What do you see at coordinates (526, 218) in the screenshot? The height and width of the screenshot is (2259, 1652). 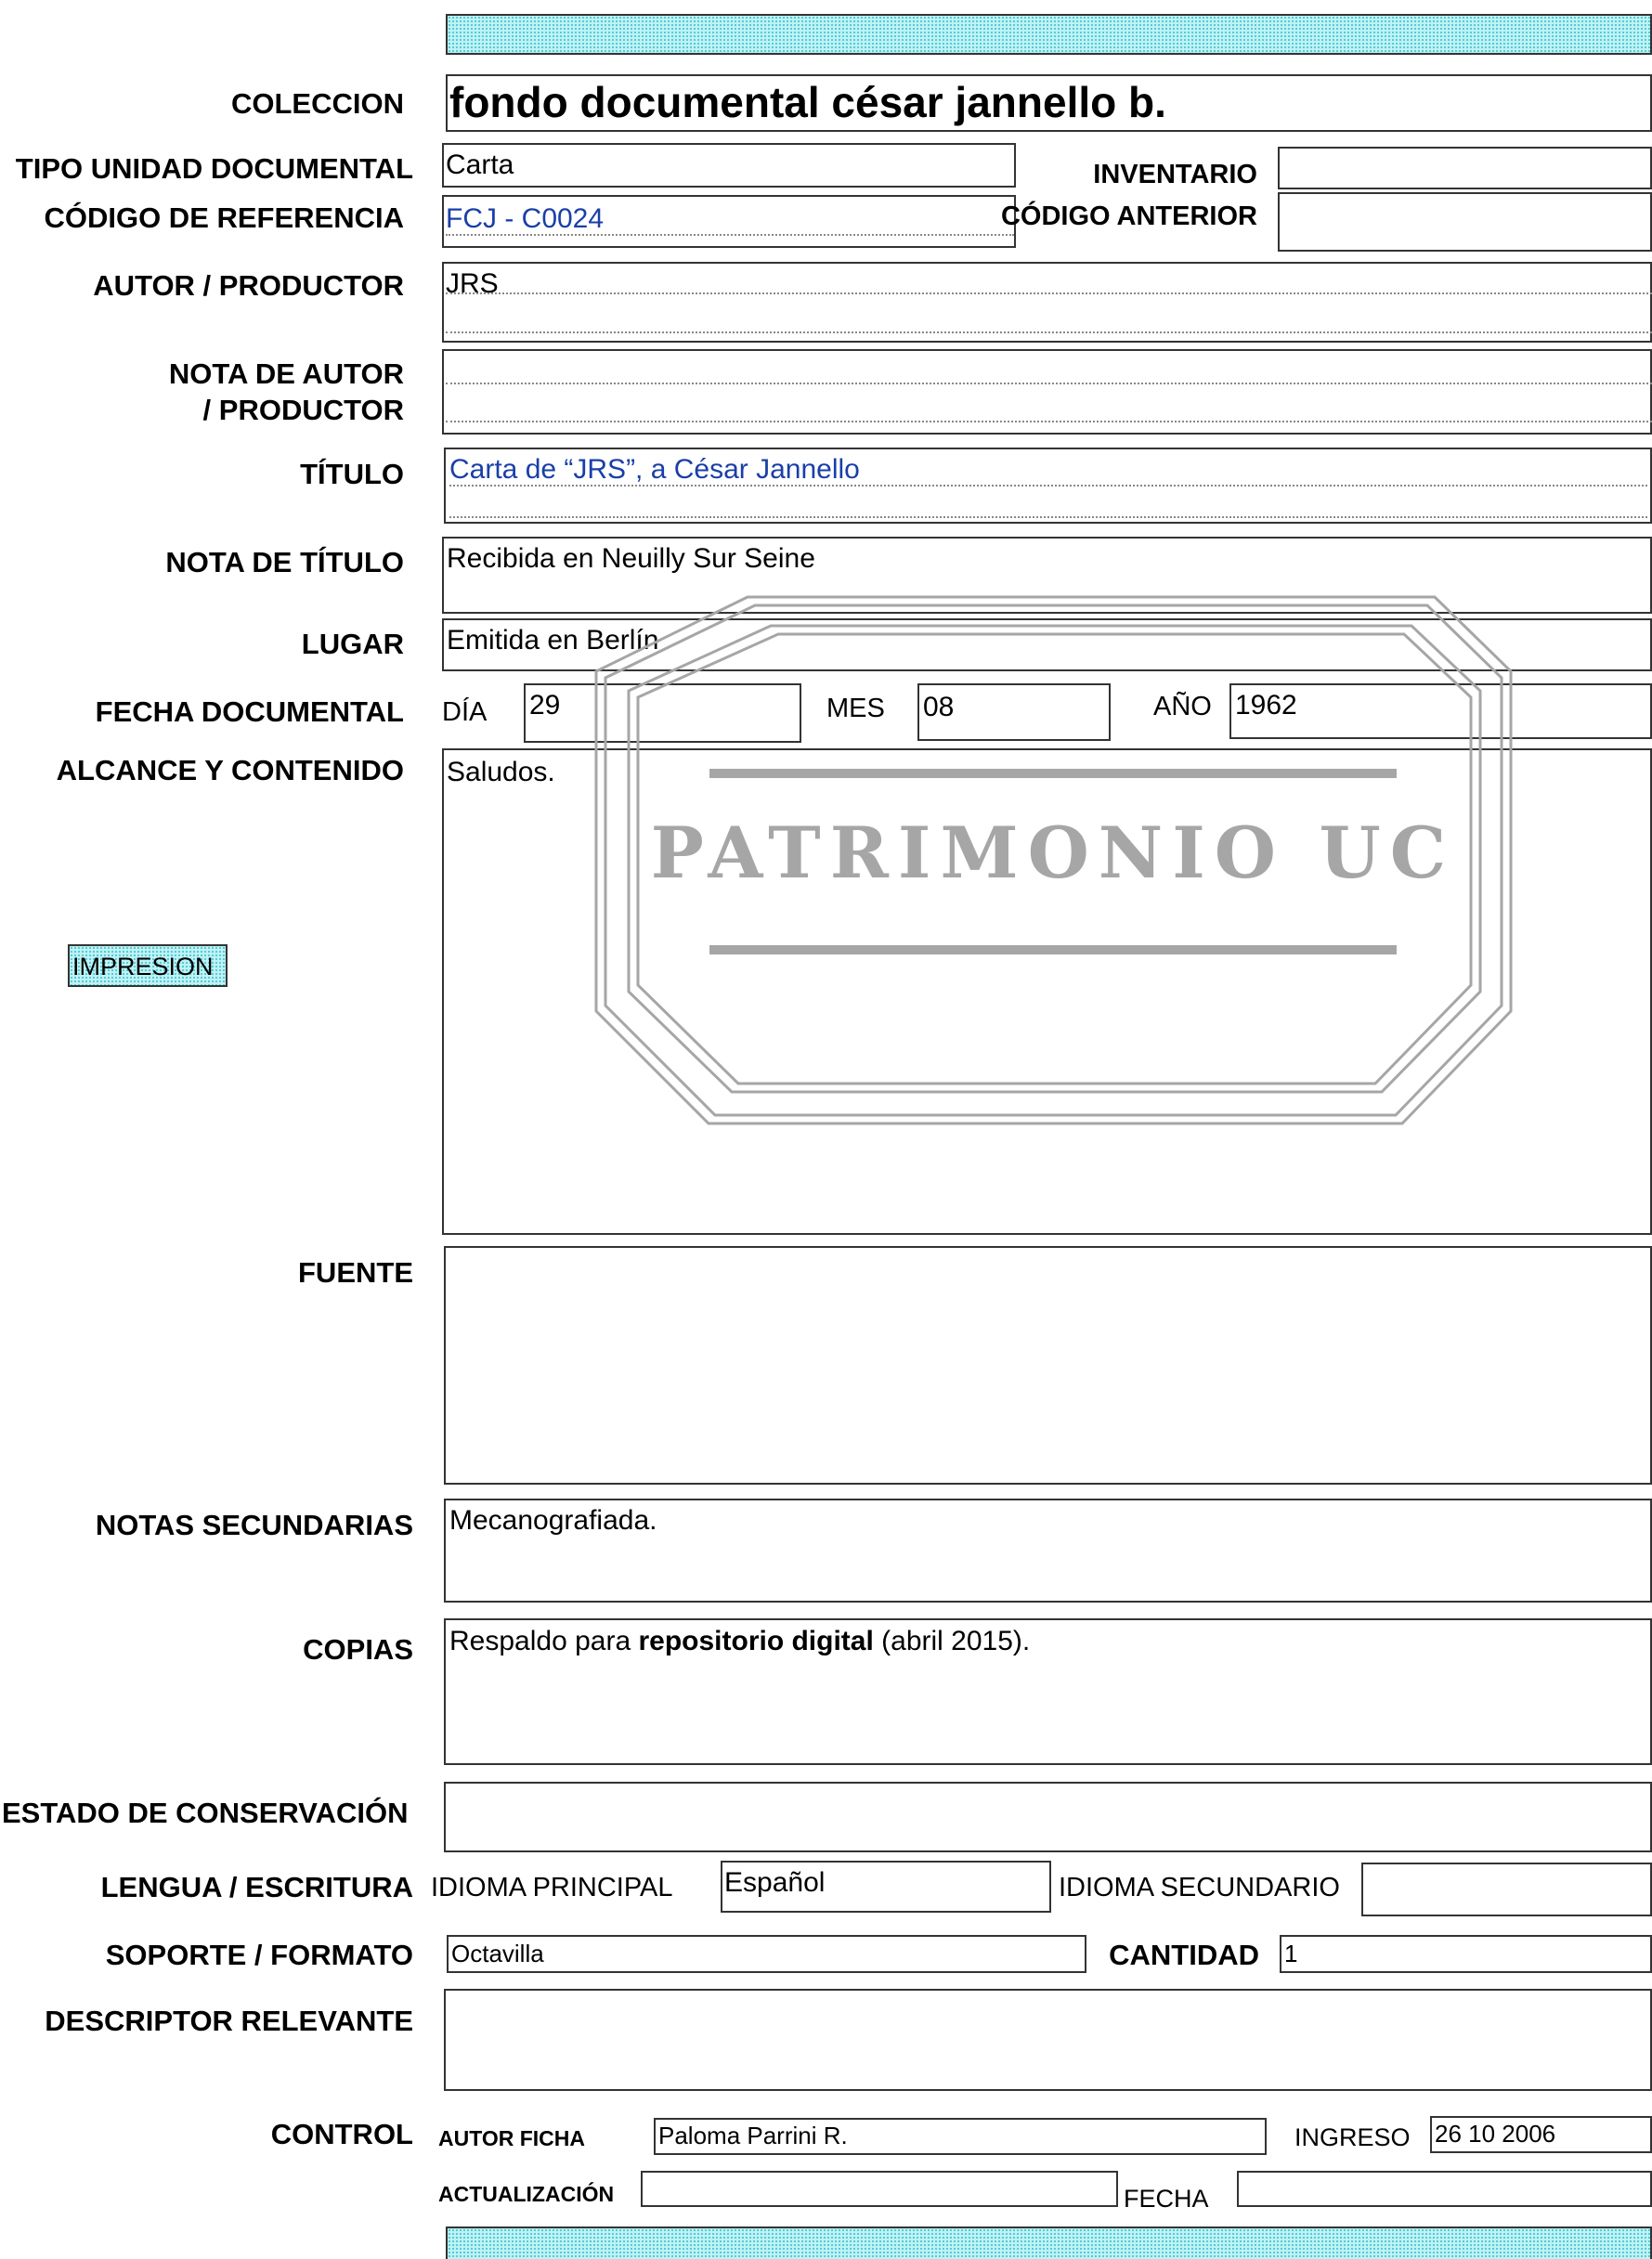 I see `codigo-value: FCJ - C0024` at bounding box center [526, 218].